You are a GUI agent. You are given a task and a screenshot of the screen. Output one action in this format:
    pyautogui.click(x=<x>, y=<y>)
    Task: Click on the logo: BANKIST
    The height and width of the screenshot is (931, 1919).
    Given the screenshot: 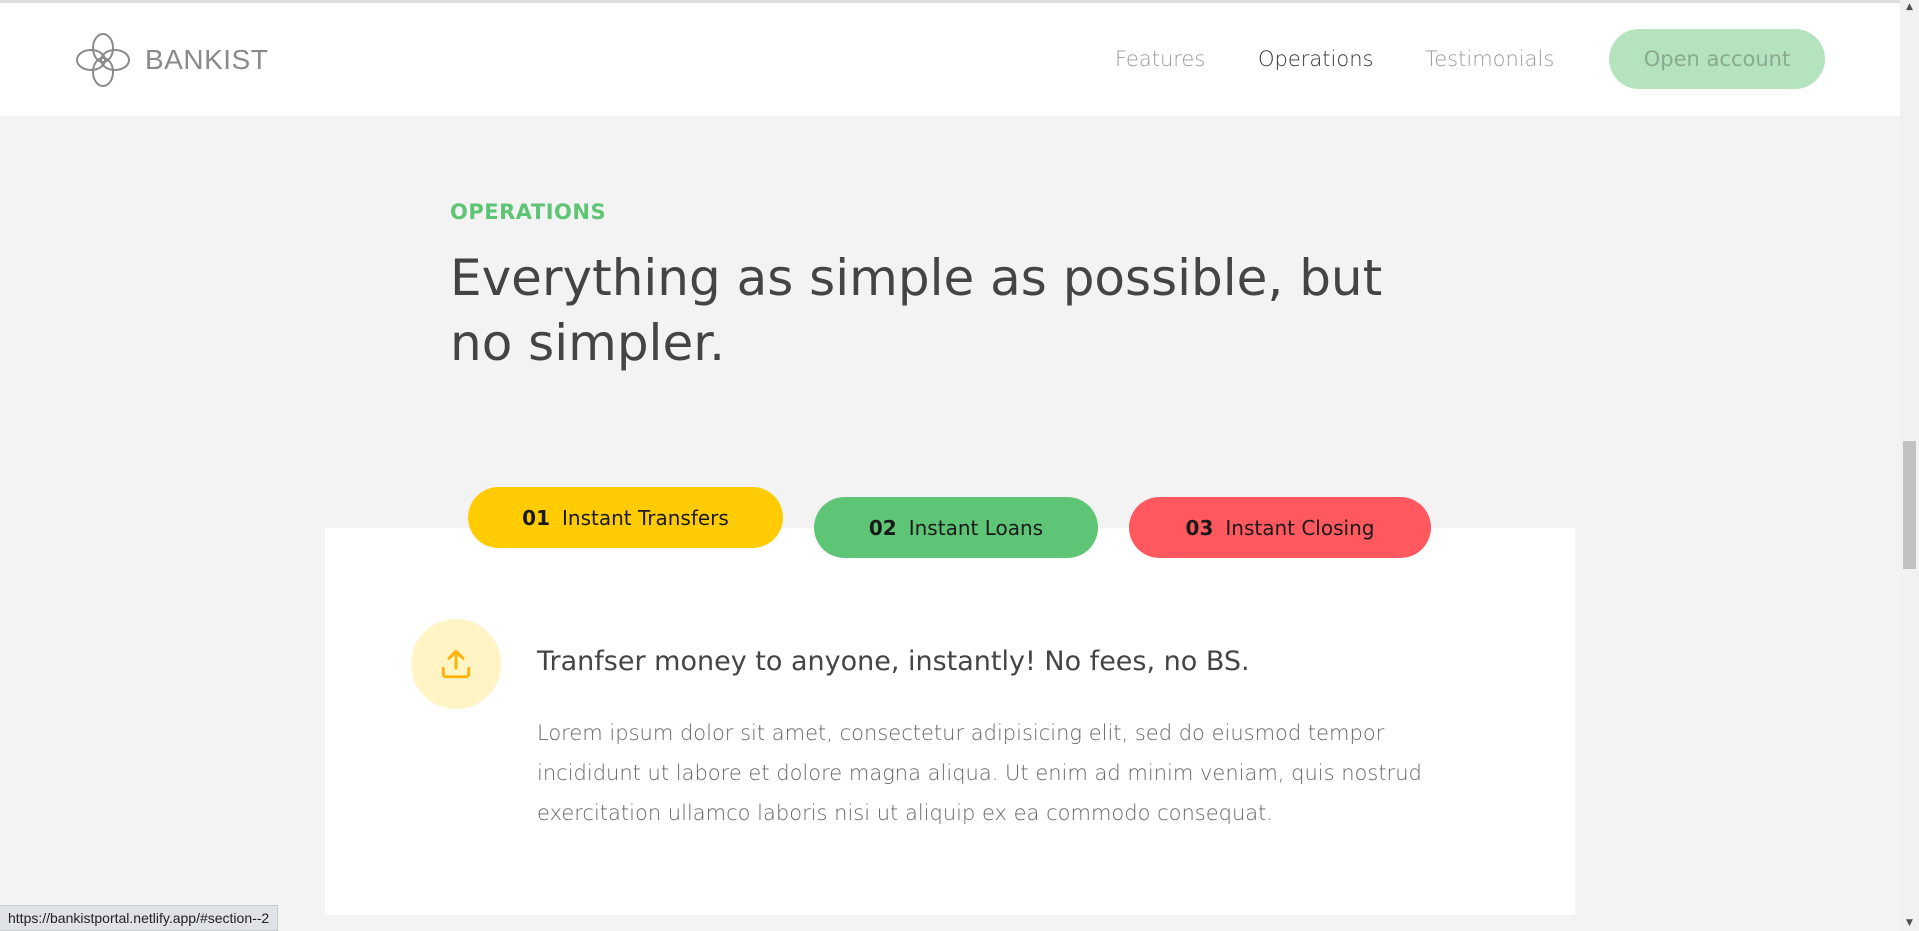 What is the action you would take?
    pyautogui.click(x=170, y=60)
    